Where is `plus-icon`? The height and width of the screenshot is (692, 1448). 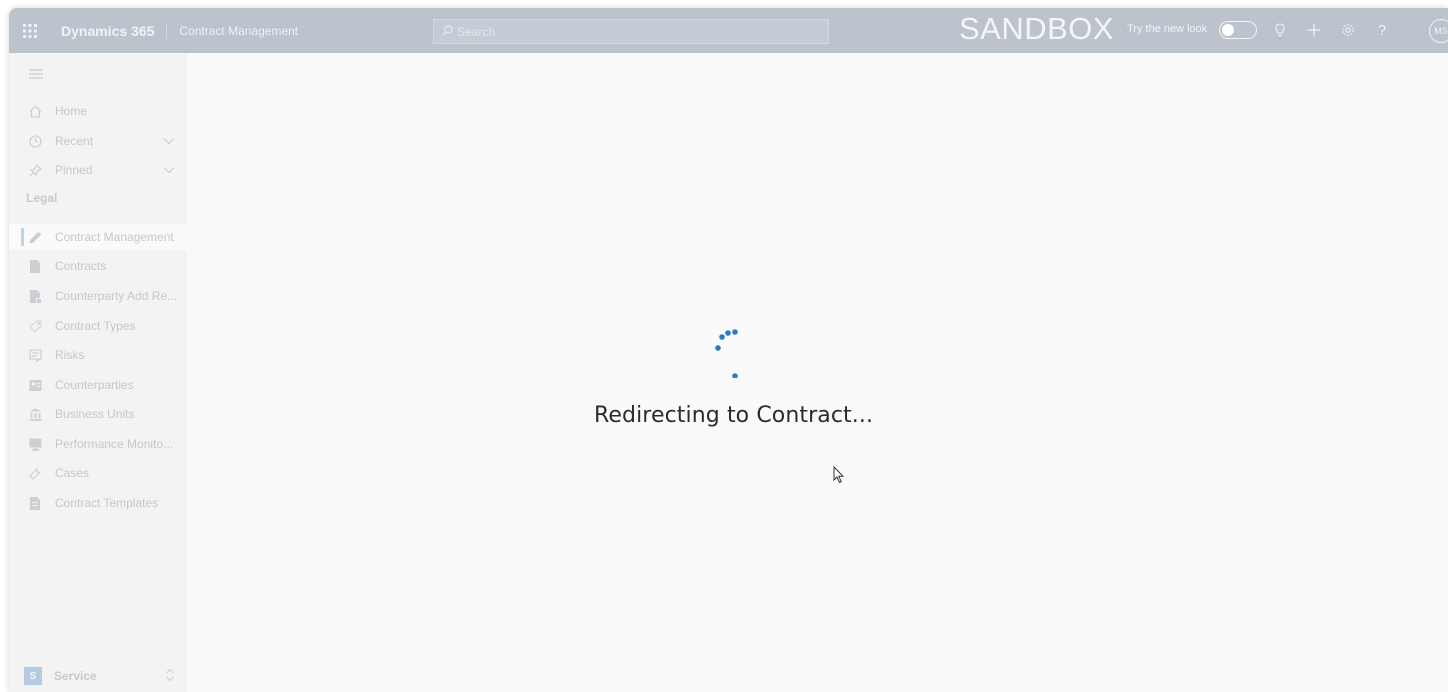
plus-icon is located at coordinates (1314, 30).